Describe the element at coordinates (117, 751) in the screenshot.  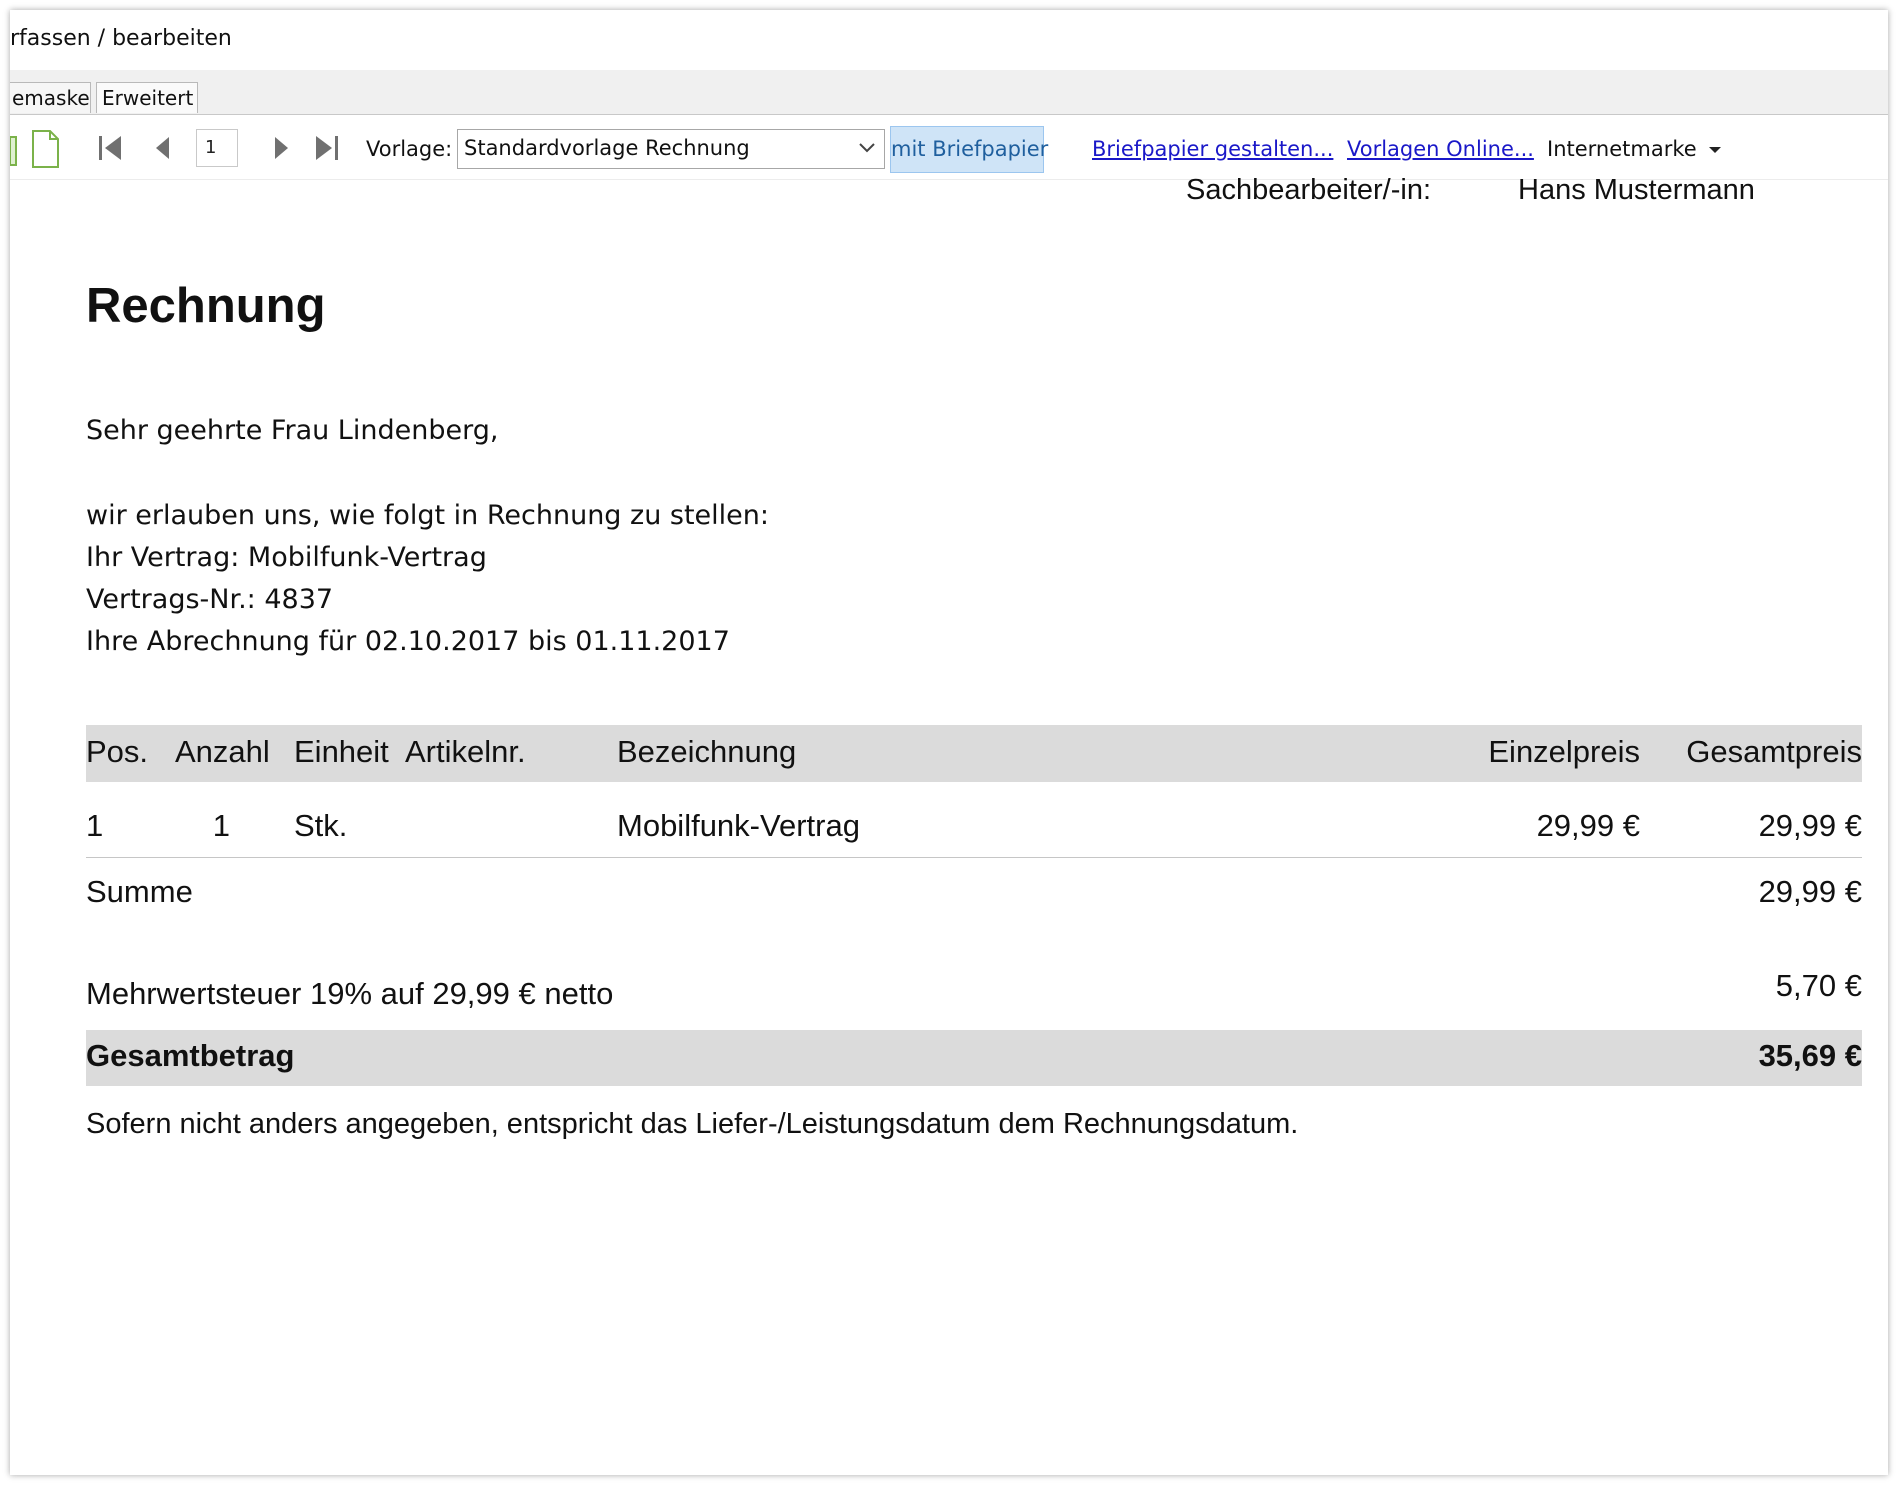
I see `column-header-pos: Pos.` at that location.